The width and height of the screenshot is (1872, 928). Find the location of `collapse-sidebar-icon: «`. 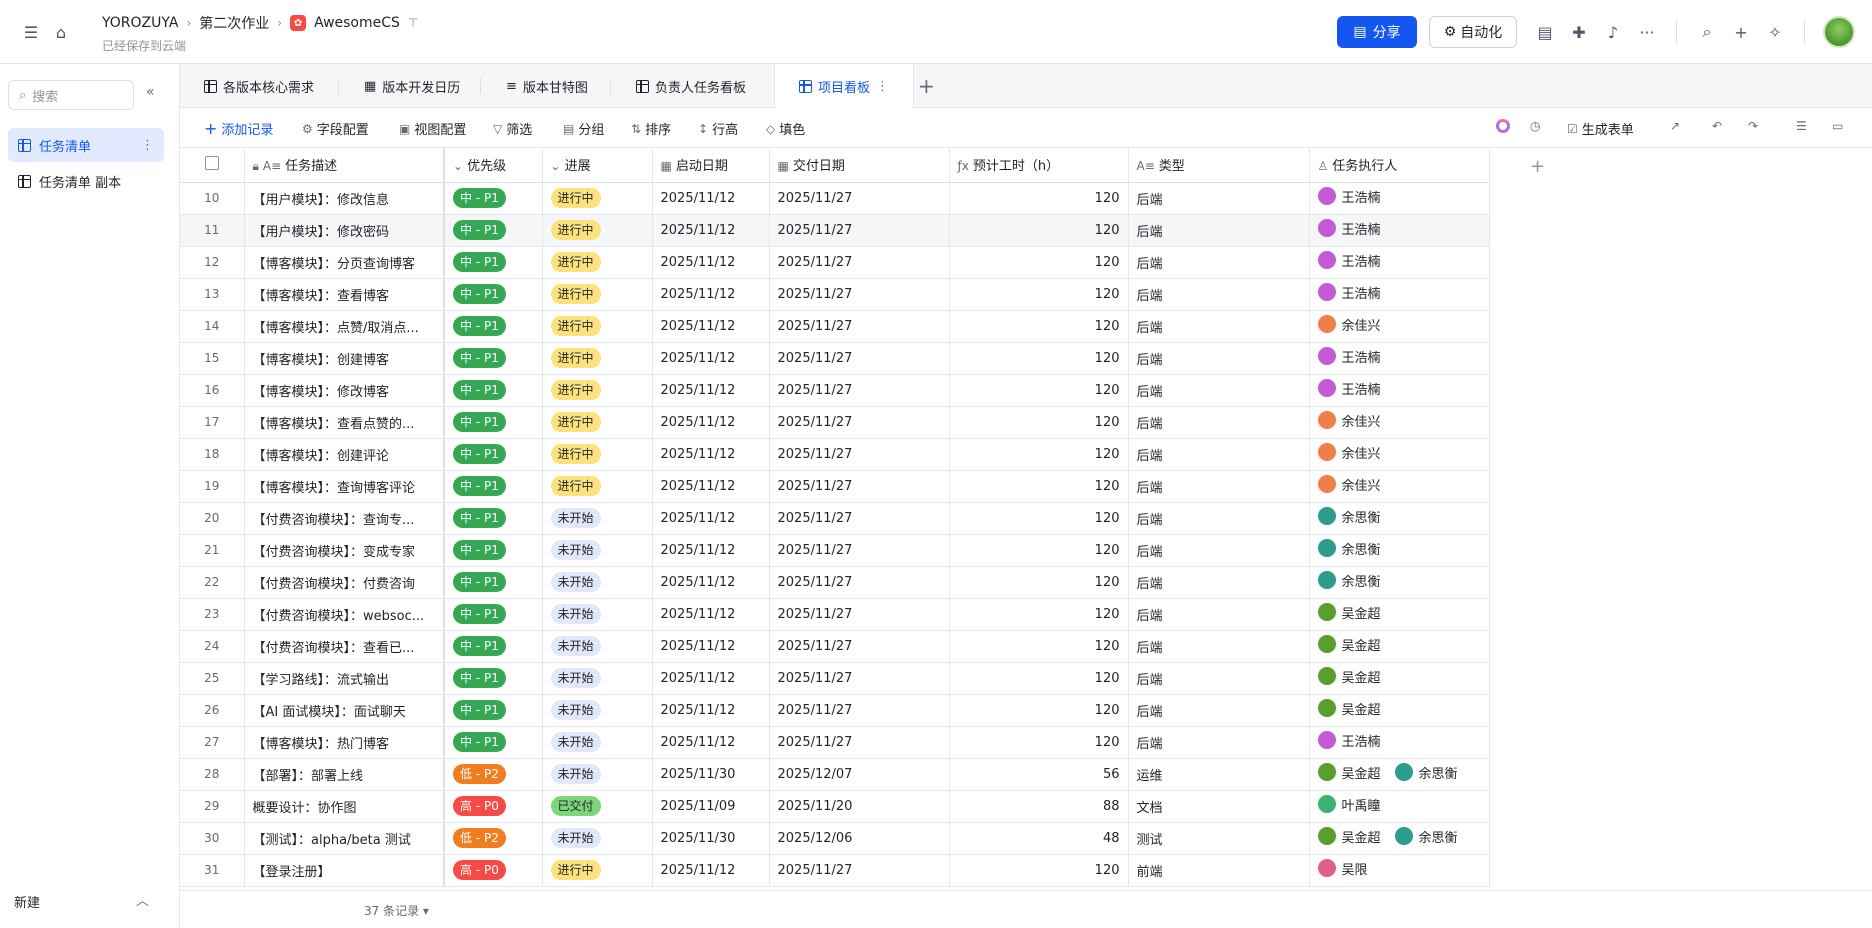

collapse-sidebar-icon: « is located at coordinates (150, 92).